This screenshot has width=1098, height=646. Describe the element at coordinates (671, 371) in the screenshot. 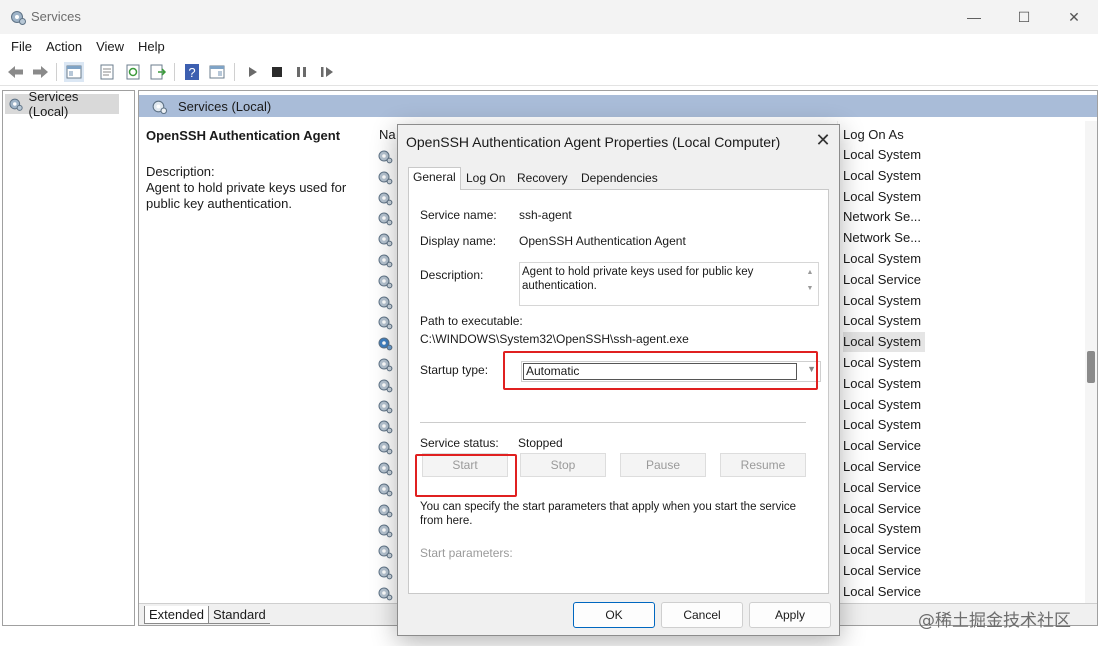

I see `startup-type-dropdown: Automatic ▼` at that location.